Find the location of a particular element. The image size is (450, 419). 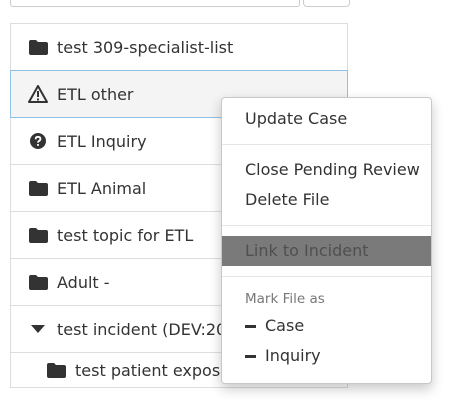

caret-down-icon is located at coordinates (38, 329).